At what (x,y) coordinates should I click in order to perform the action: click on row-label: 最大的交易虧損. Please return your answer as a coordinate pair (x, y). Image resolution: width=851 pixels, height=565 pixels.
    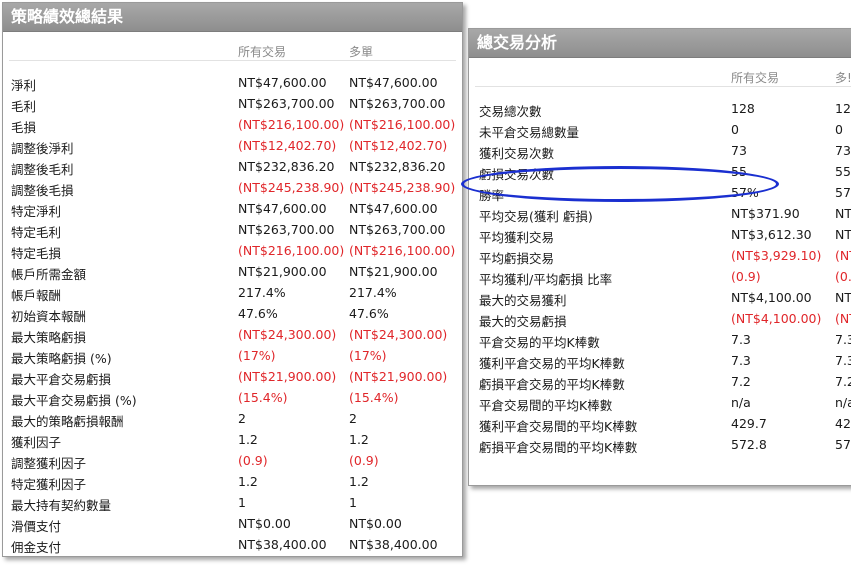
    Looking at the image, I should click on (523, 321).